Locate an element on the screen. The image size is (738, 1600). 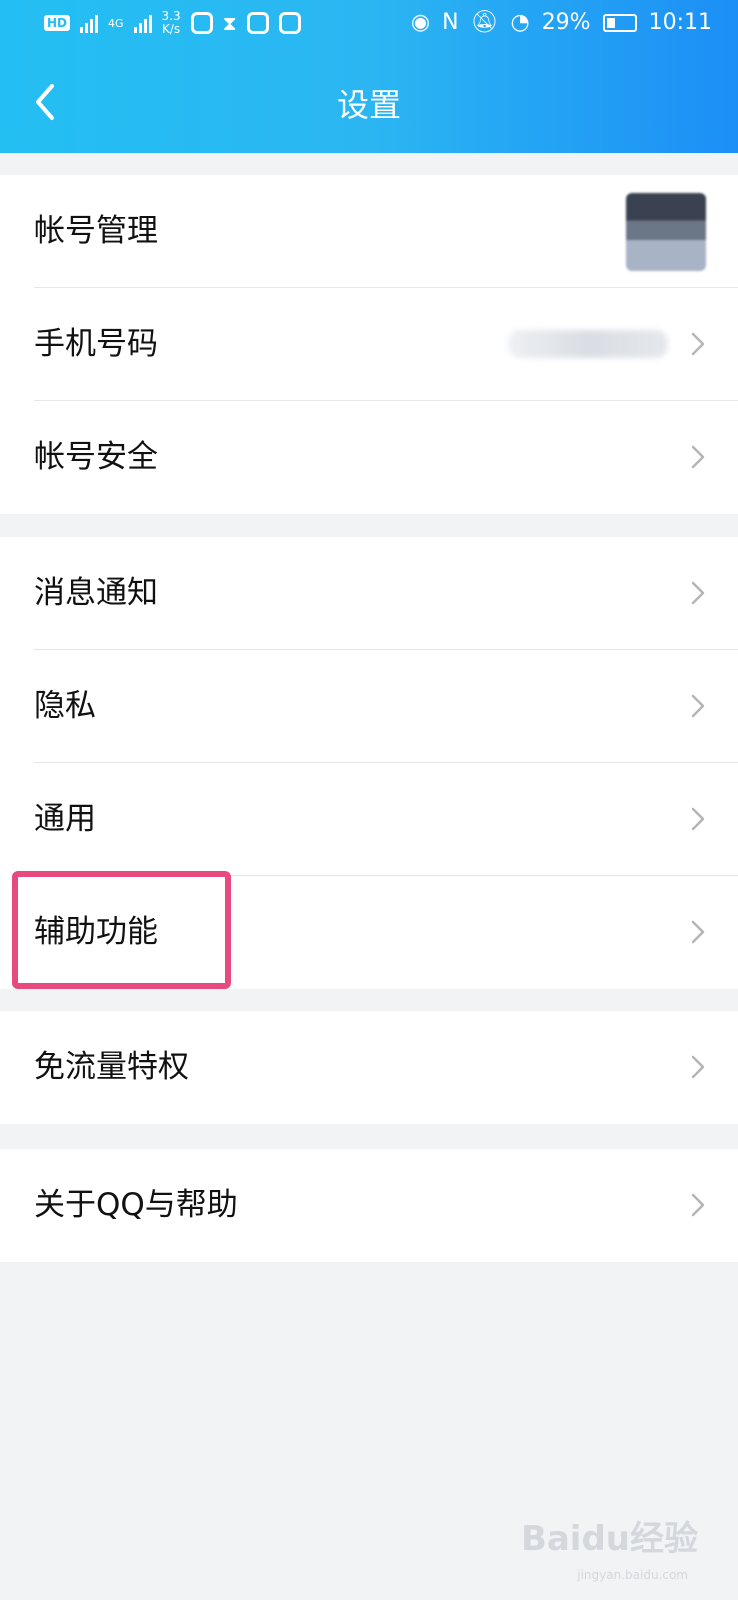
mute-bell-icon: 🔕︎ is located at coordinates (484, 22).